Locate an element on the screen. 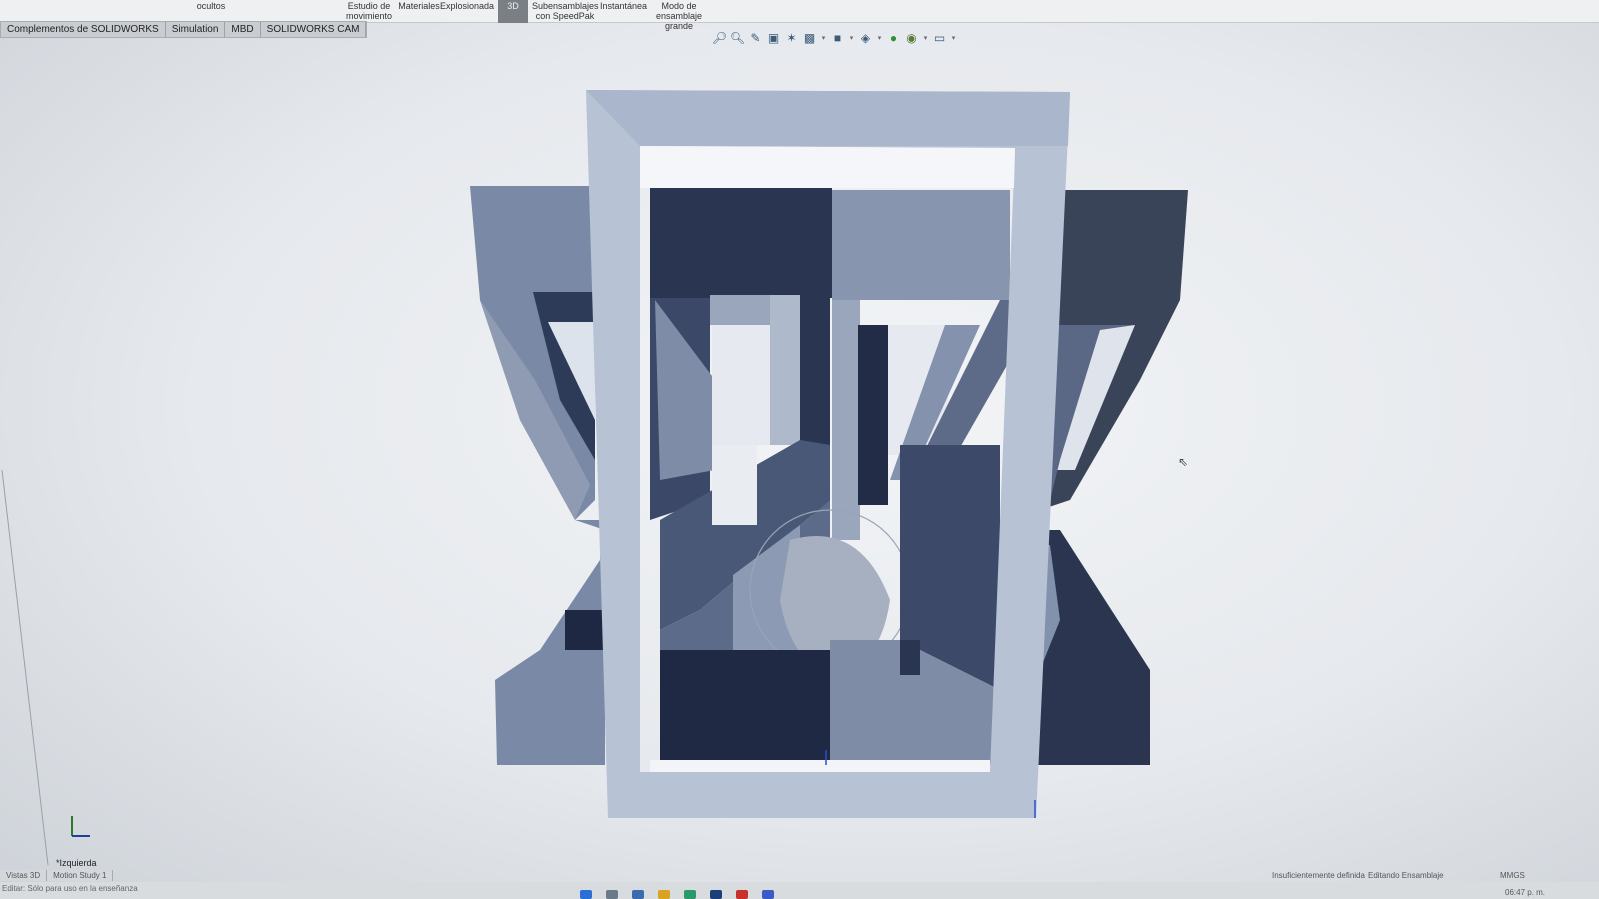 The width and height of the screenshot is (1599, 899). view-name-label: *Izquierda is located at coordinates (76, 863).